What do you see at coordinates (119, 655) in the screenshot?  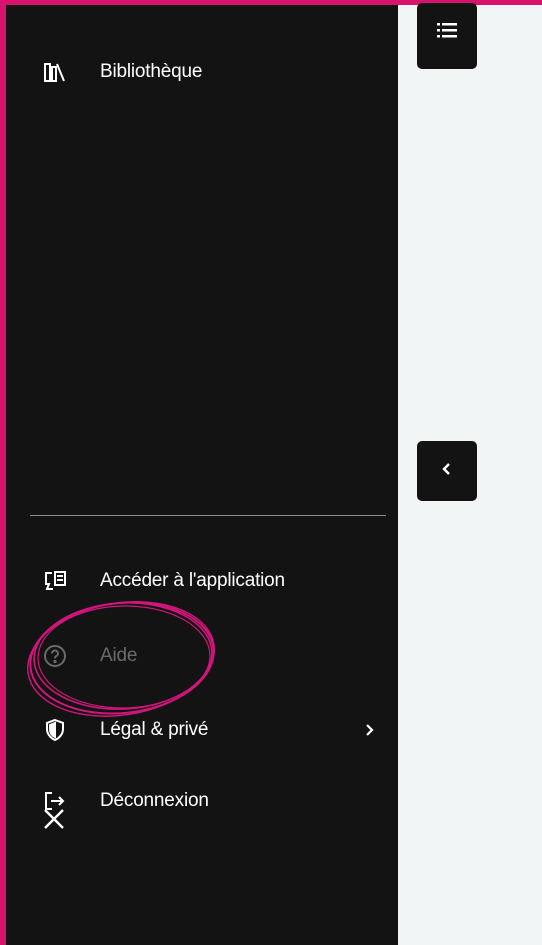 I see `sidebar-item-label: Aide` at bounding box center [119, 655].